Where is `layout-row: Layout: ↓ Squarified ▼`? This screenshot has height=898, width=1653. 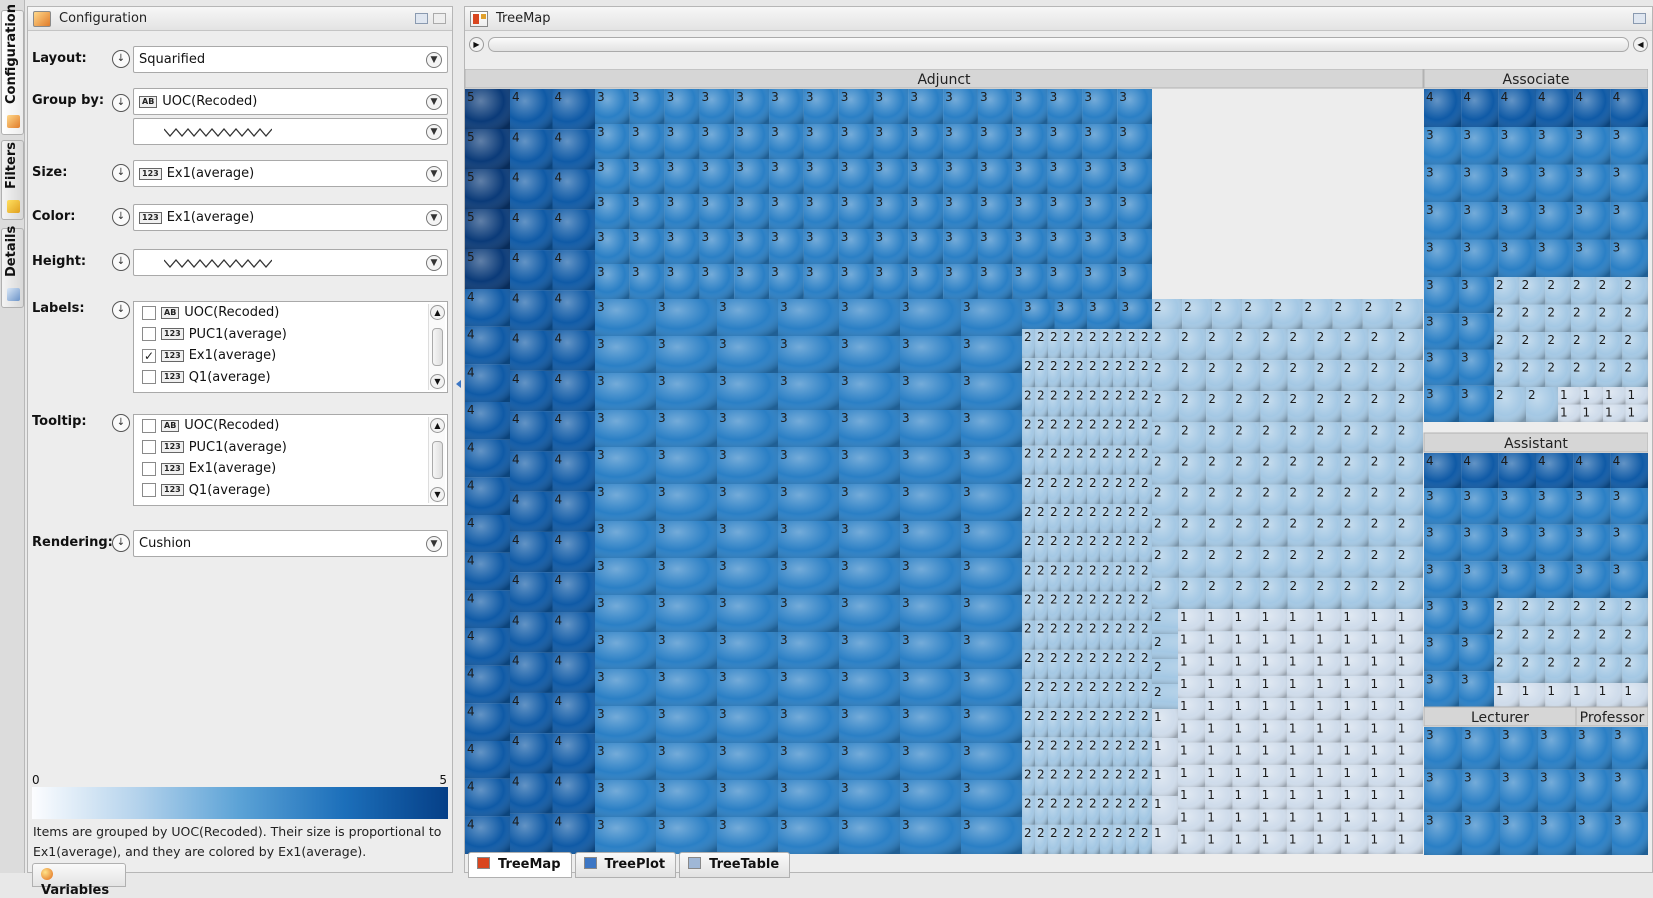 layout-row: Layout: ↓ Squarified ▼ is located at coordinates (240, 60).